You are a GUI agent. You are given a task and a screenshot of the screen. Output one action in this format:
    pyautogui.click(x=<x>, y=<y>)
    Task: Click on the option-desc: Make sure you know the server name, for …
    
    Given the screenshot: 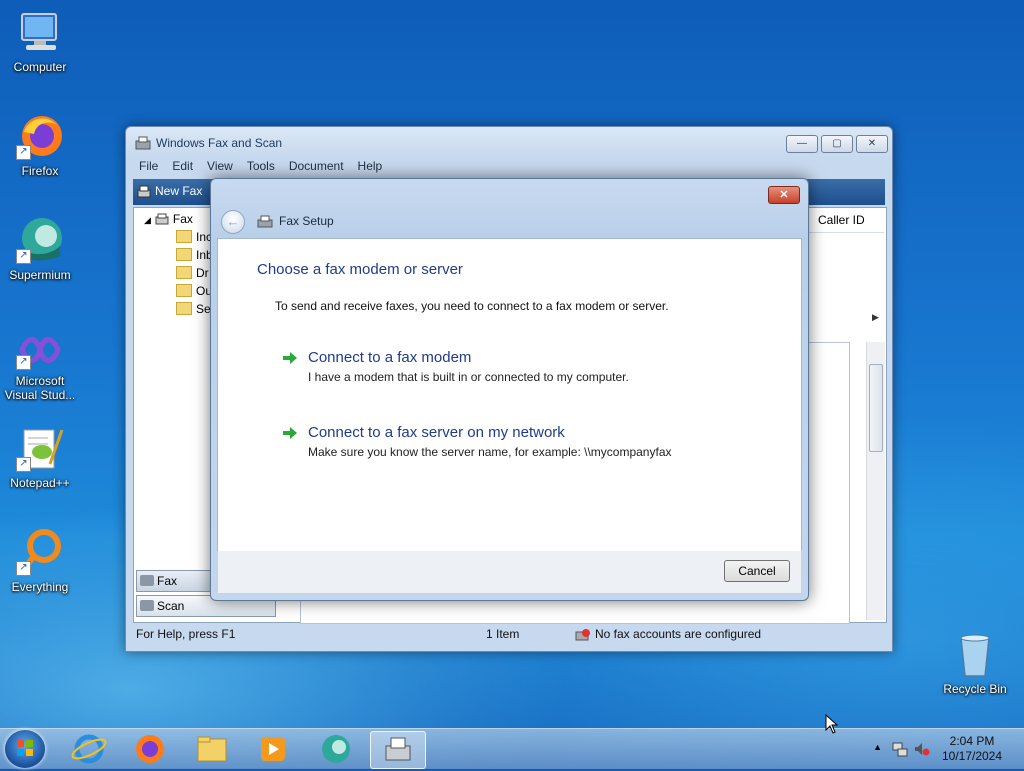 What is the action you would take?
    pyautogui.click(x=490, y=452)
    